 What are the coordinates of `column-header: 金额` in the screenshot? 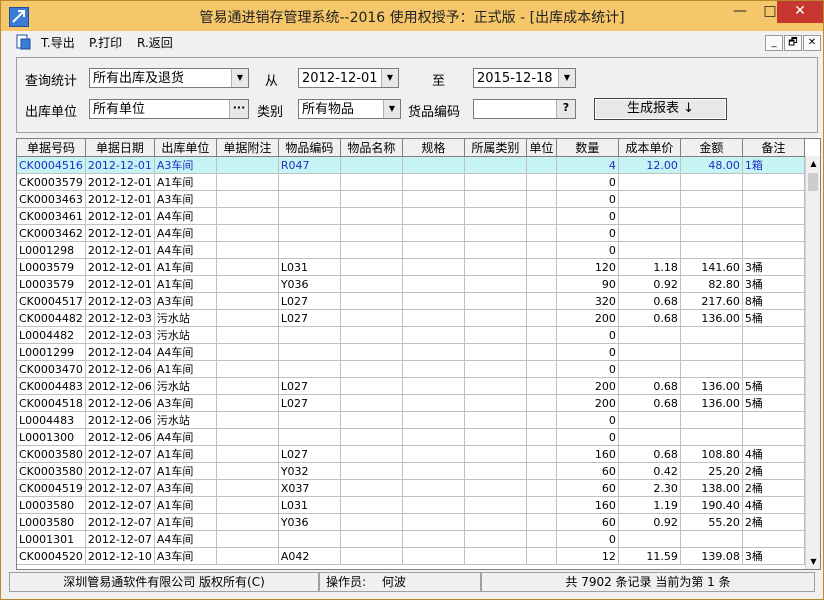 It's located at (711, 148).